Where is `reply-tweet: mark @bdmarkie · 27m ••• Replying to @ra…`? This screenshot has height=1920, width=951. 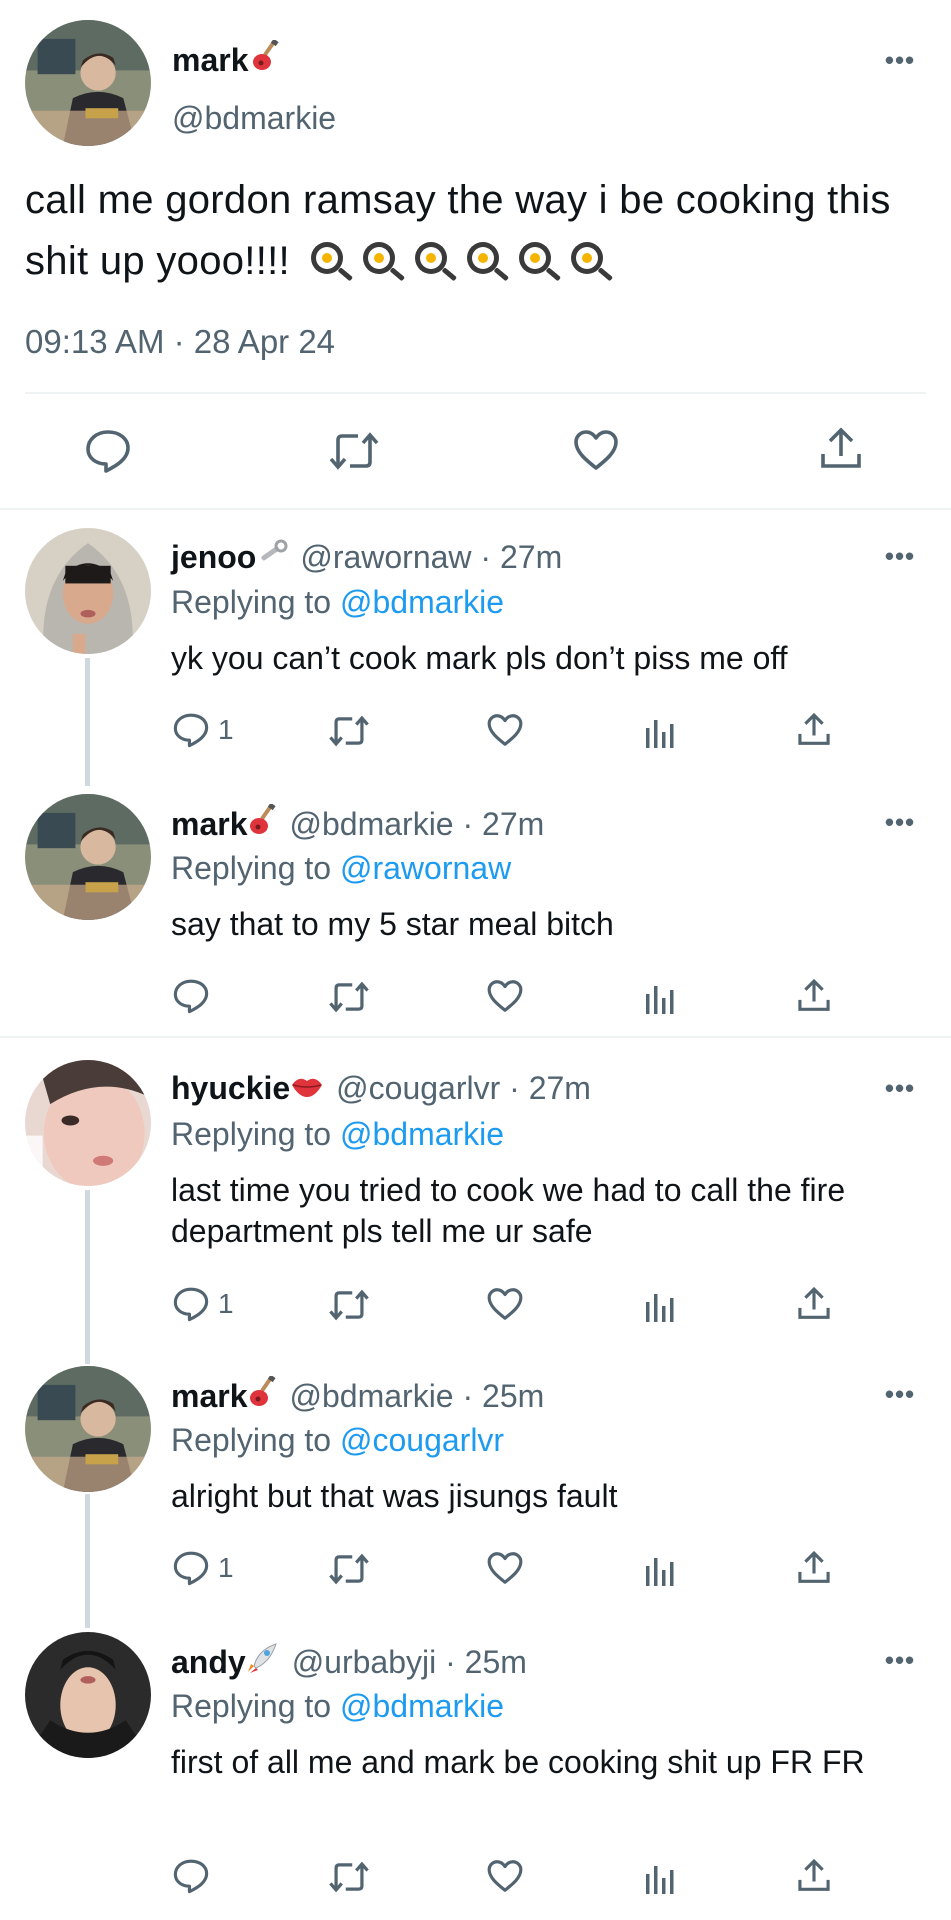
reply-tweet: mark @bdmarkie · 27m ••• Replying to @ra… is located at coordinates (475, 909).